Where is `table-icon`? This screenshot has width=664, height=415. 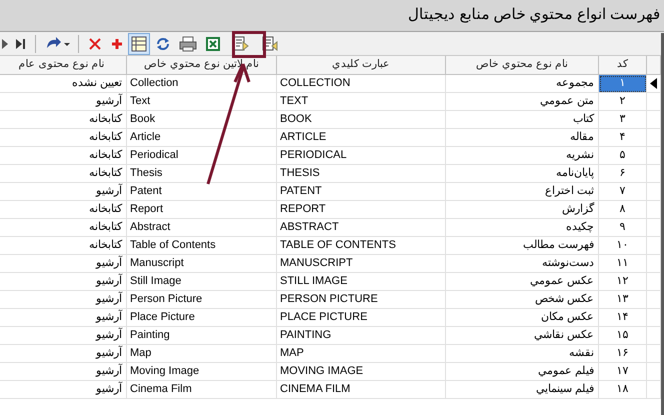 table-icon is located at coordinates (139, 43).